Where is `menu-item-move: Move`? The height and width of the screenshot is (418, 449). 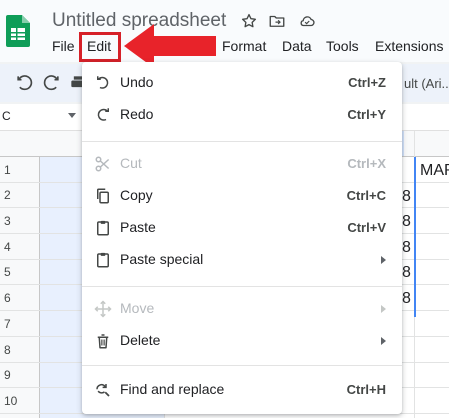
menu-item-move: Move is located at coordinates (242, 309).